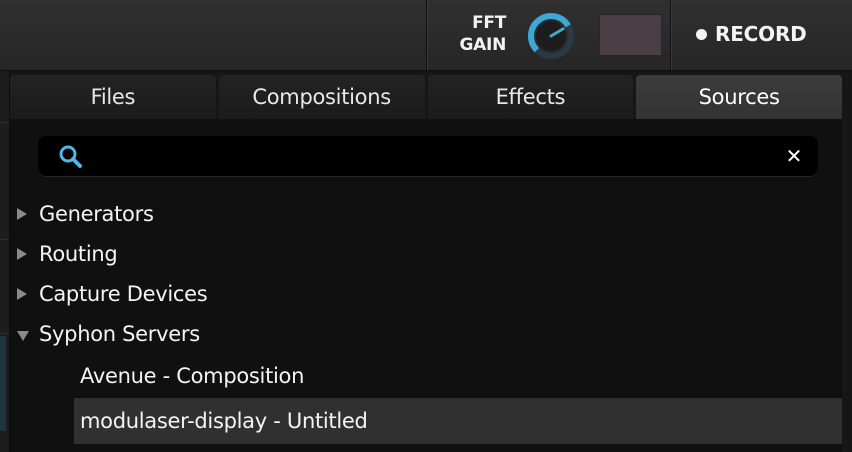 The image size is (852, 452). Describe the element at coordinates (426, 214) in the screenshot. I see `tree-group-generators: Generators` at that location.